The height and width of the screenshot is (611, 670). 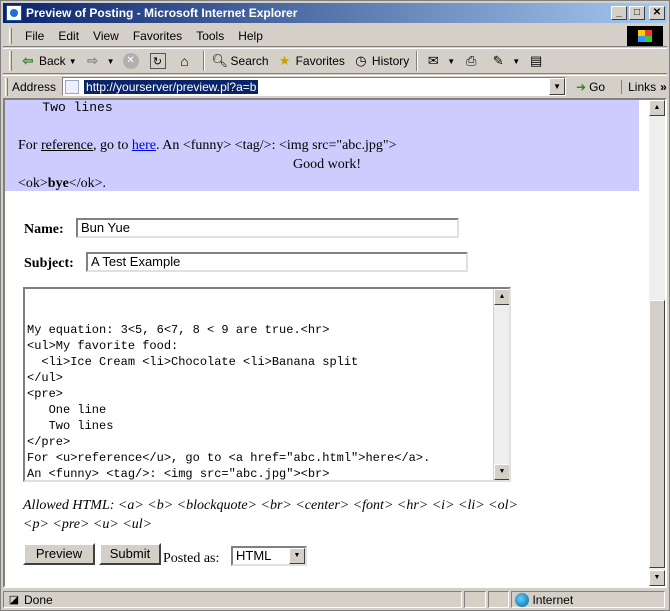 What do you see at coordinates (232, 599) in the screenshot?
I see `status-text-cell: ◪ Done` at bounding box center [232, 599].